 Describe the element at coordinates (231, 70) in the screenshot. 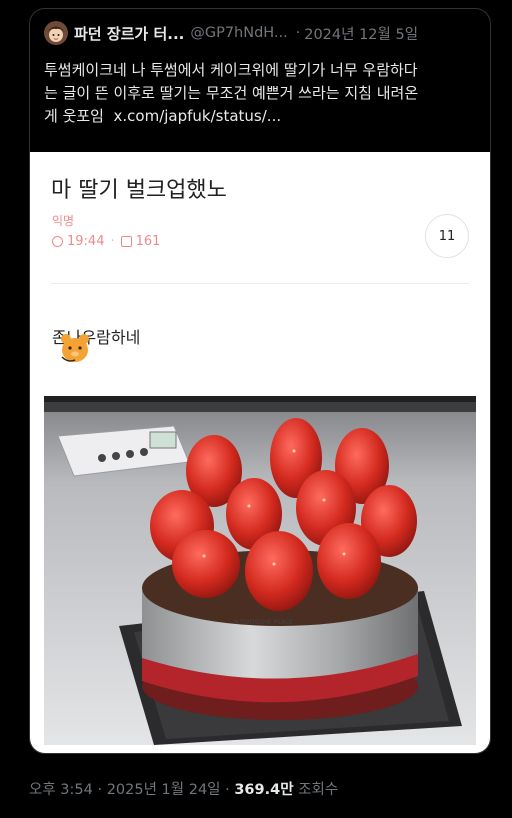

I see `tweet-text-line-1: 투썸케이크네 나 투썸에서 케이크위에 딸기가 너무 우람하다` at that location.